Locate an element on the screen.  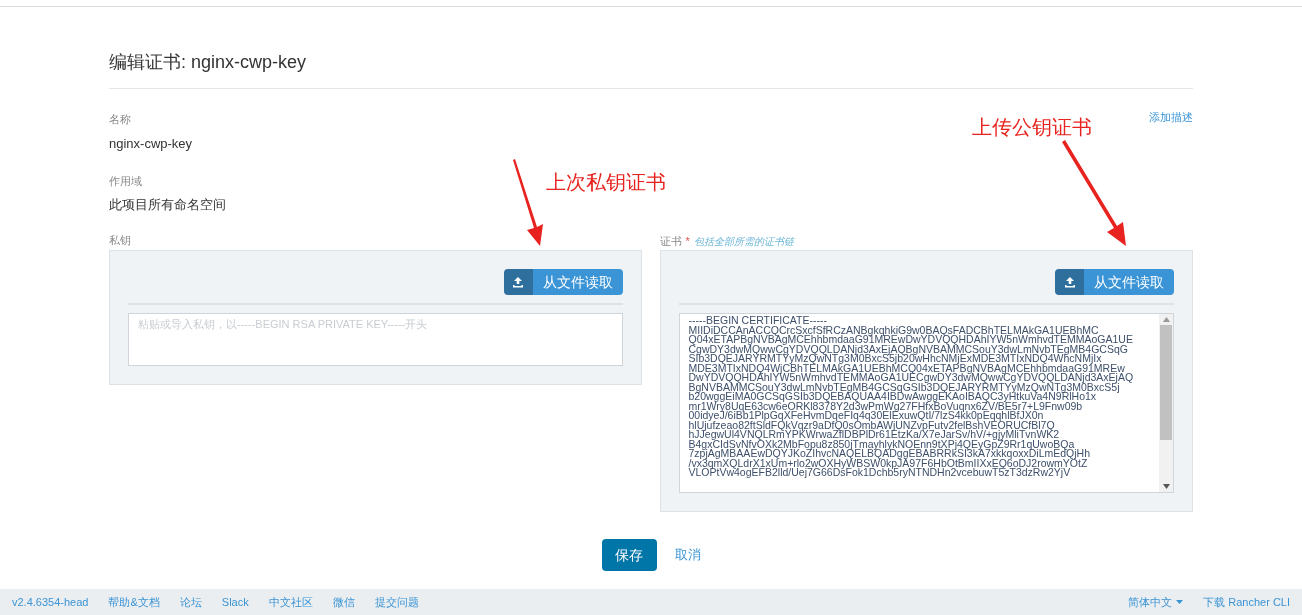
field-label: 名称 is located at coordinates (120, 119).